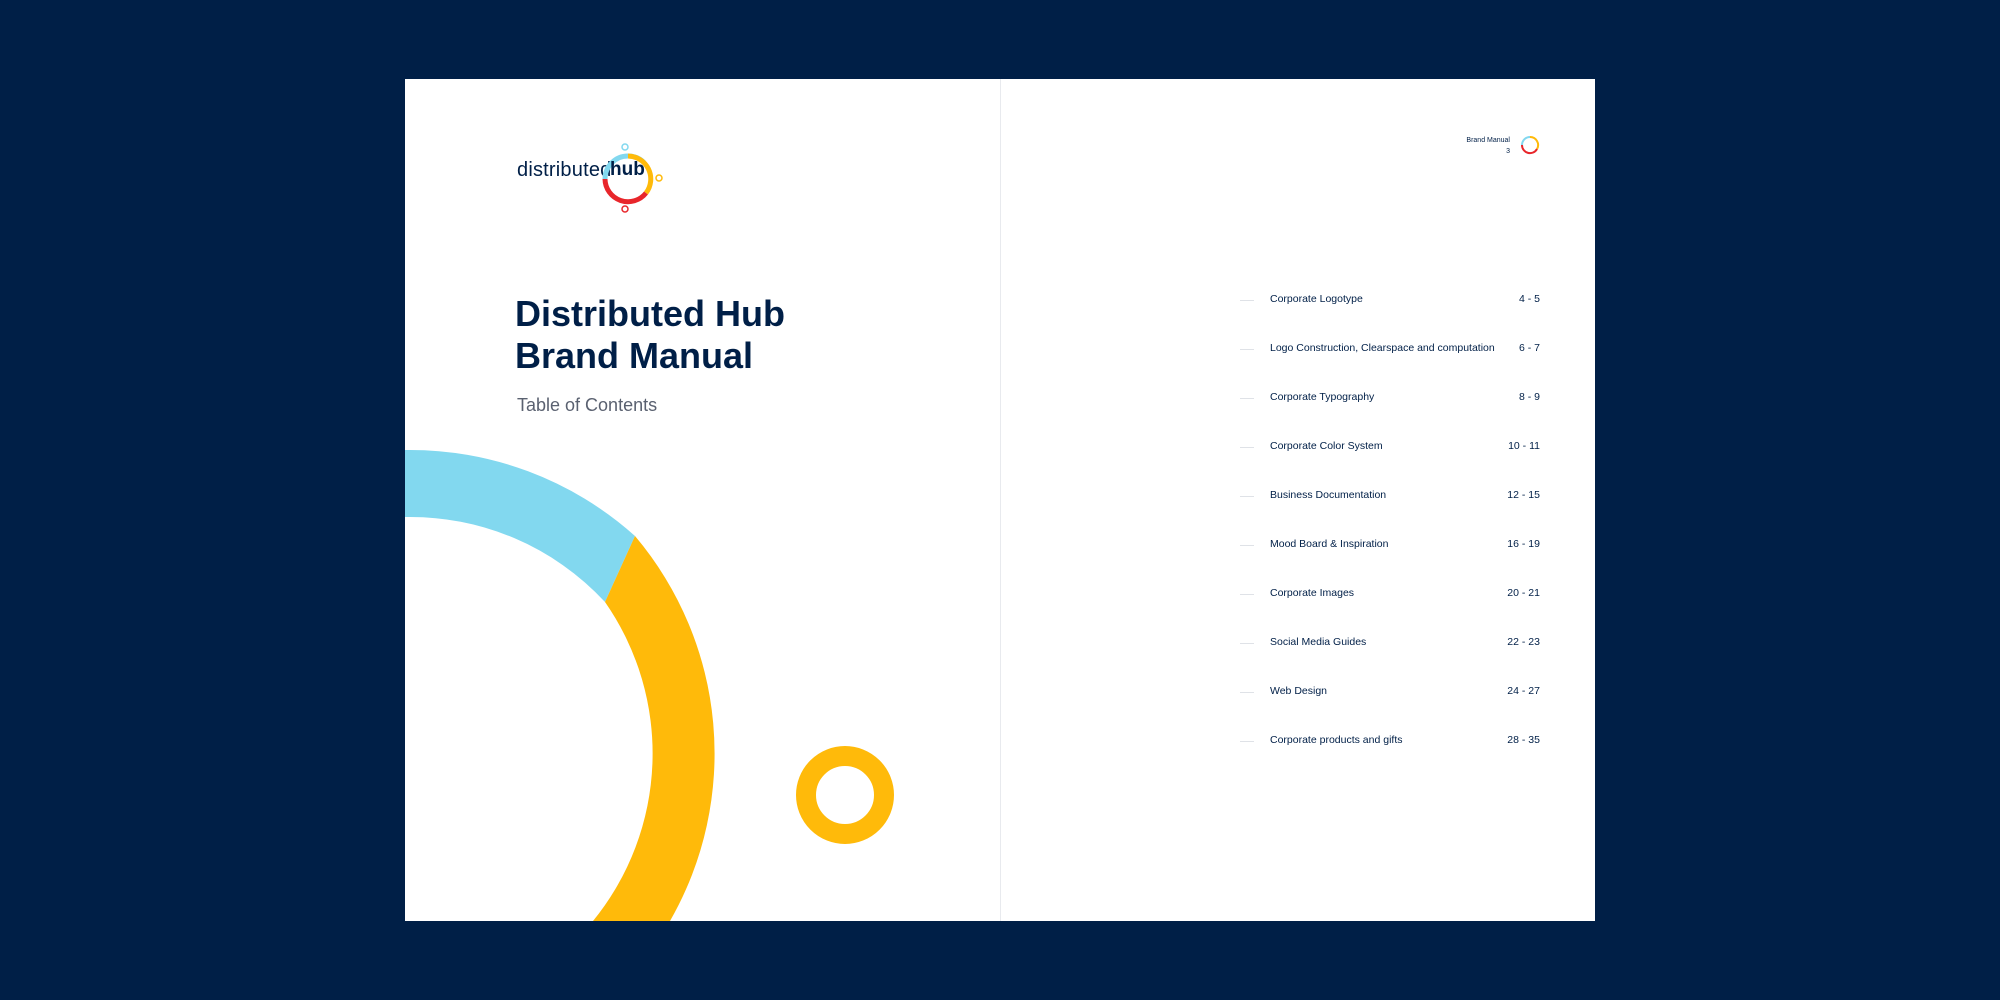 The height and width of the screenshot is (1000, 2000). I want to click on toc-row: Mood Board & Inspiration 16 - 19, so click(1390, 560).